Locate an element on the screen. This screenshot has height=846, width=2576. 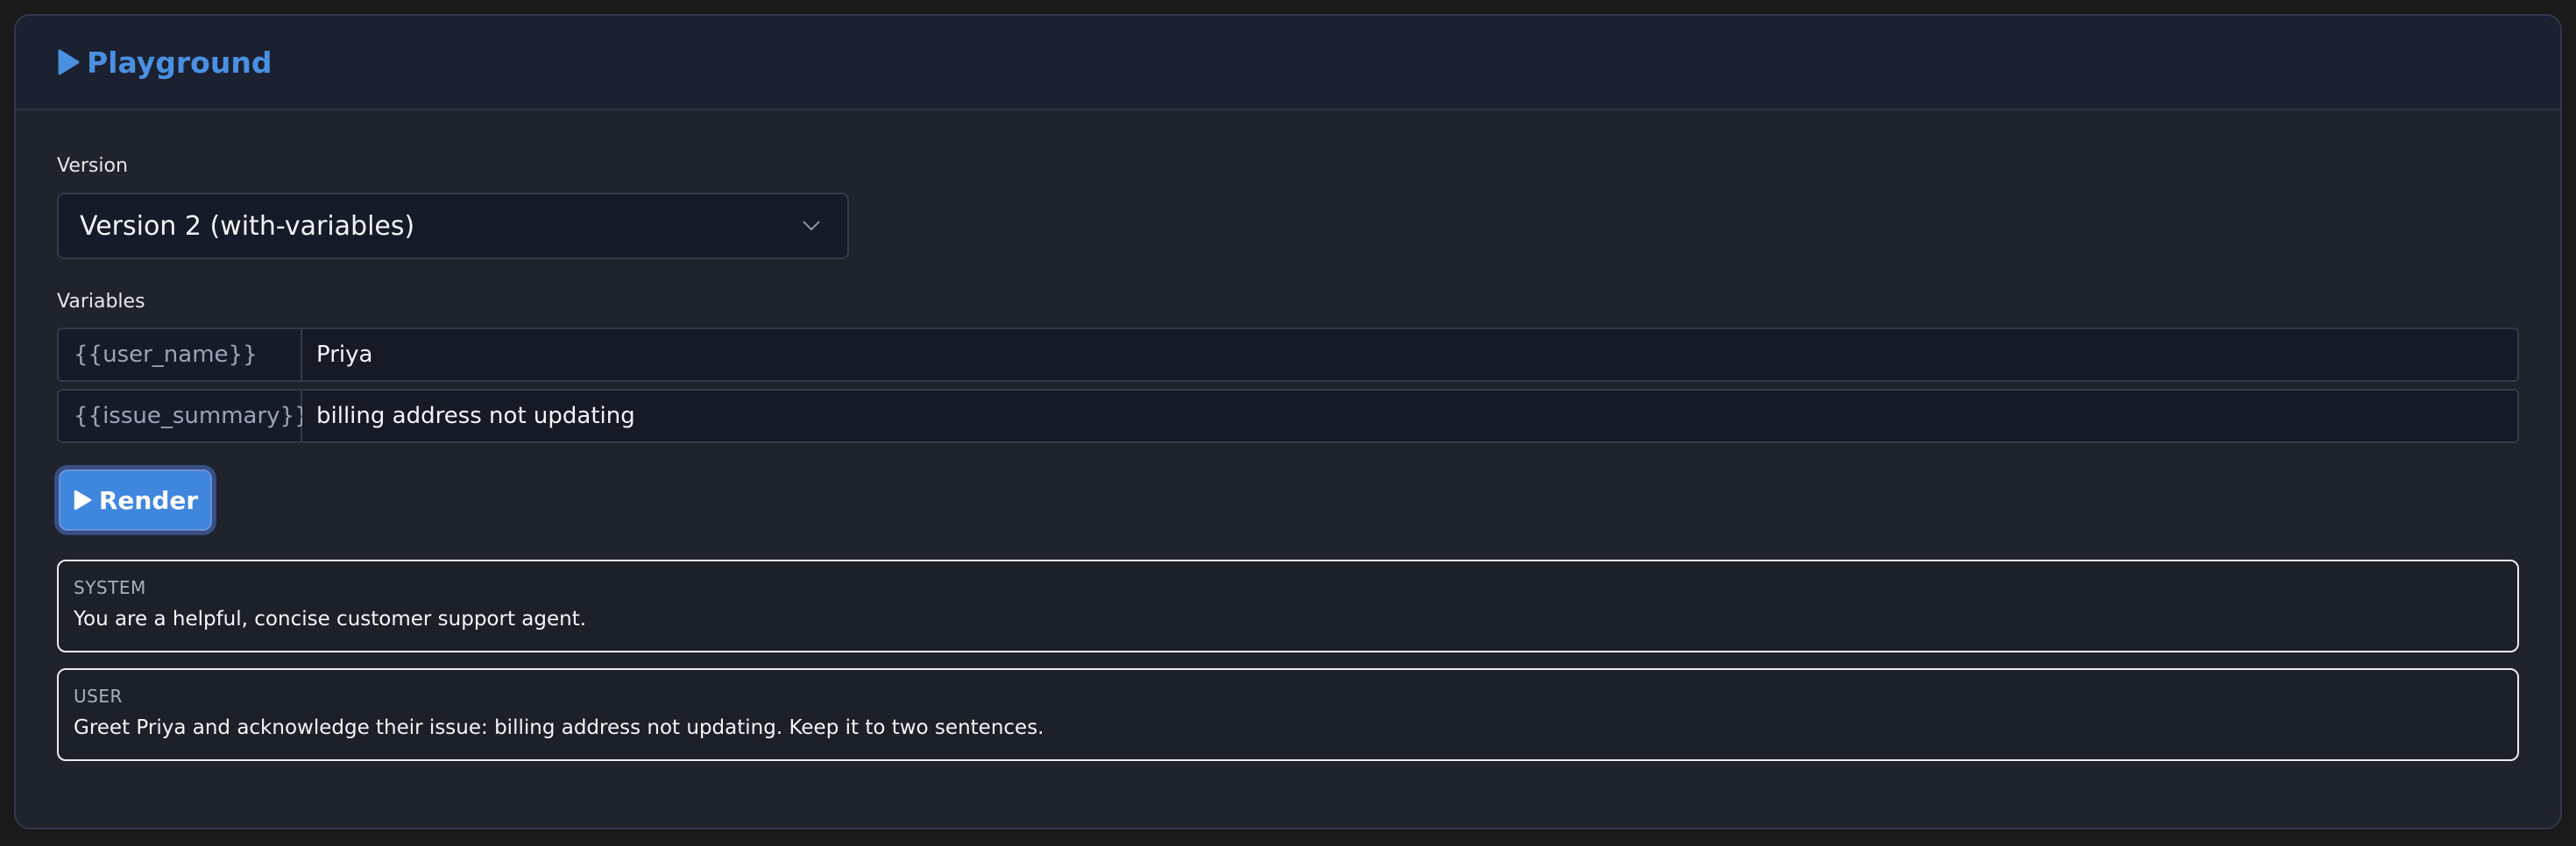
variable-key: {{user_name}} is located at coordinates (180, 354).